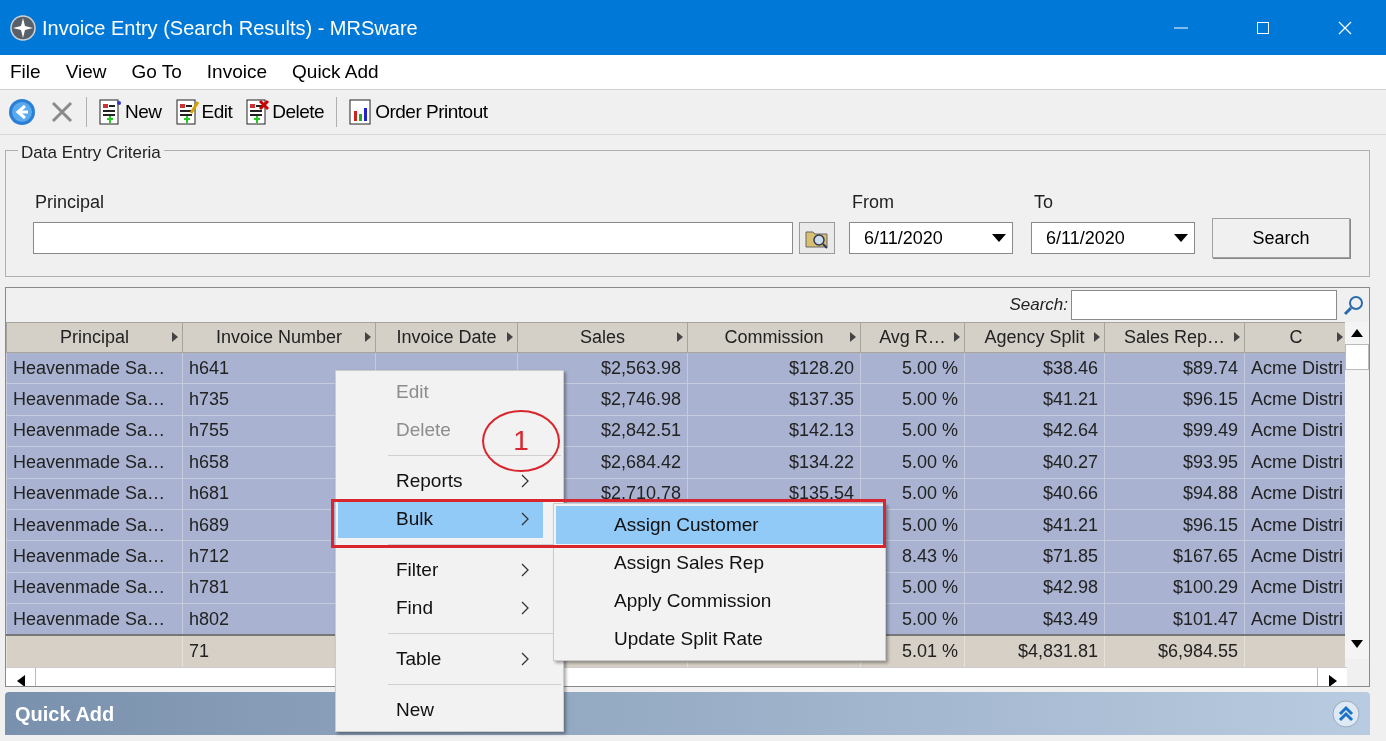 The height and width of the screenshot is (741, 1386). I want to click on up-arrow-icon, so click(1357, 333).